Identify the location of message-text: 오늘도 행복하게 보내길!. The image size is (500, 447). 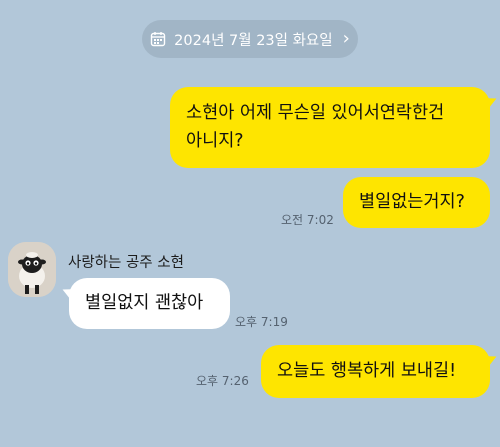
(367, 371).